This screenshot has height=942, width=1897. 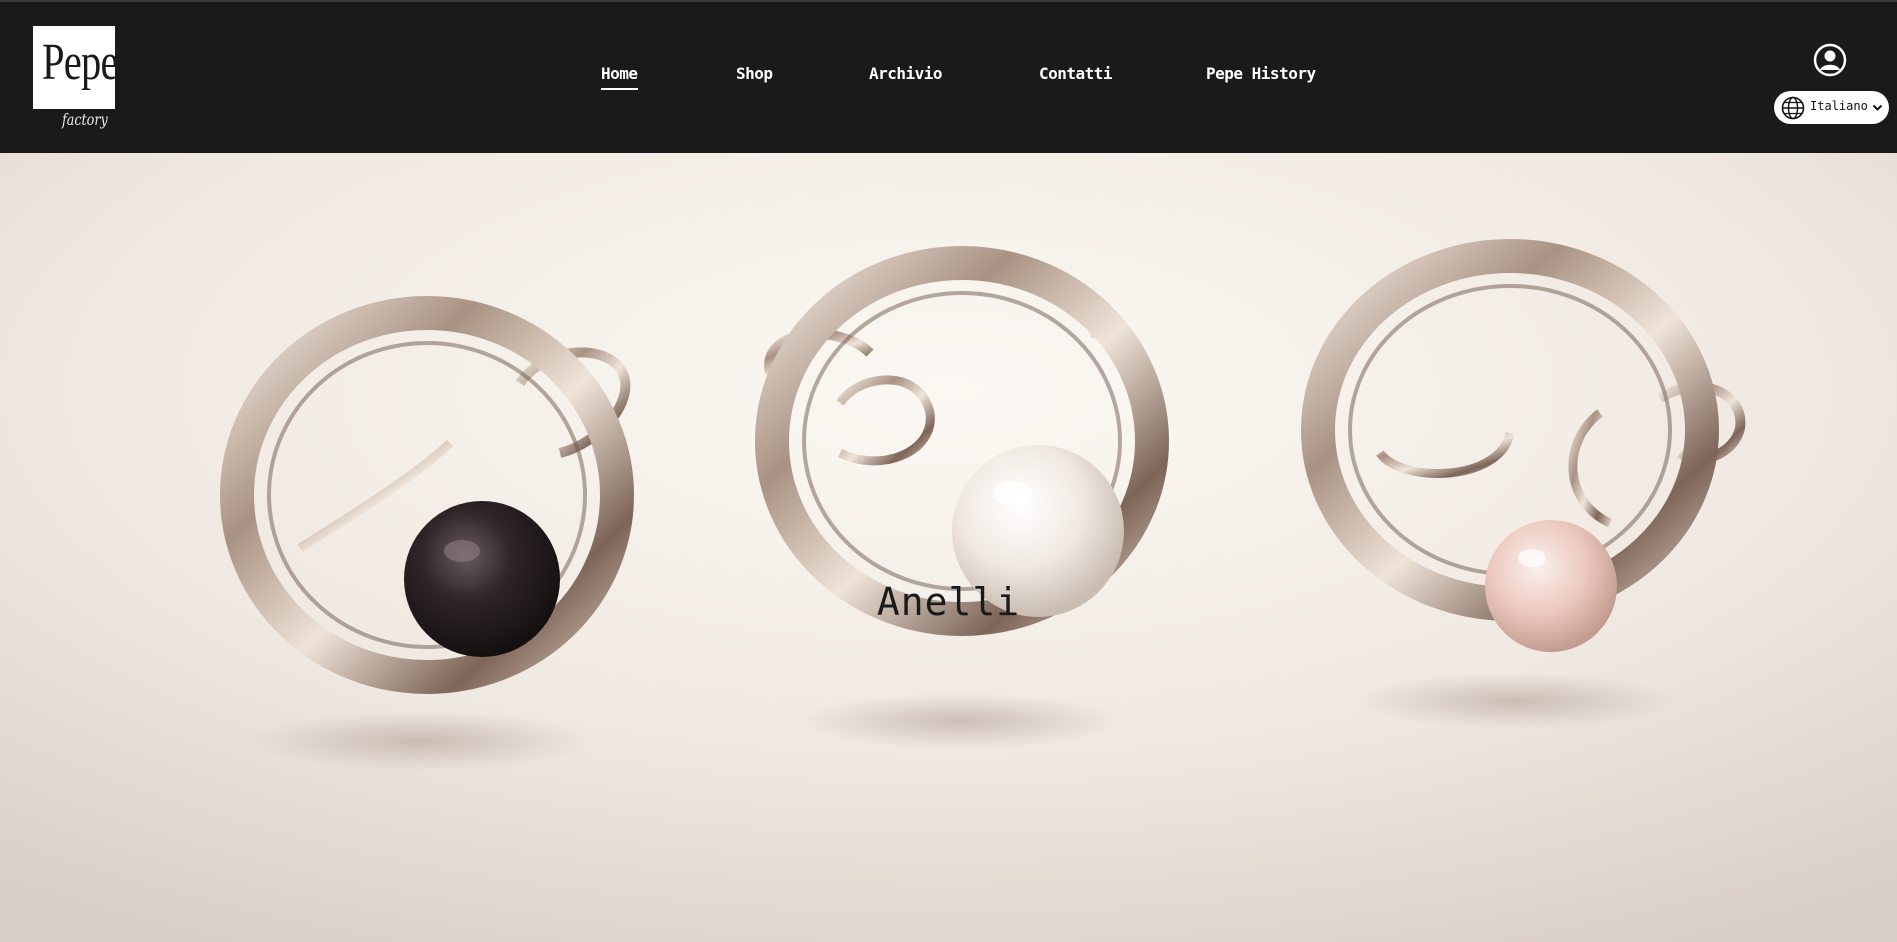 What do you see at coordinates (948, 602) in the screenshot?
I see `hero-title: Anelli` at bounding box center [948, 602].